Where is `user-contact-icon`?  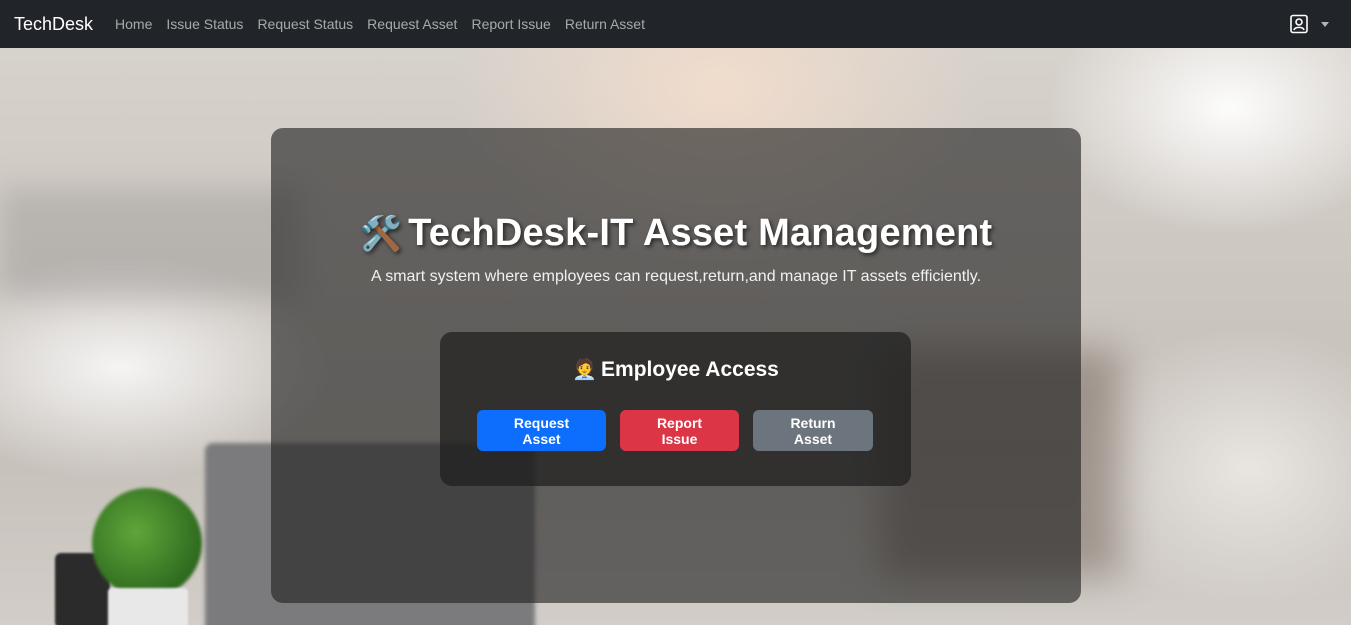
user-contact-icon is located at coordinates (1299, 24).